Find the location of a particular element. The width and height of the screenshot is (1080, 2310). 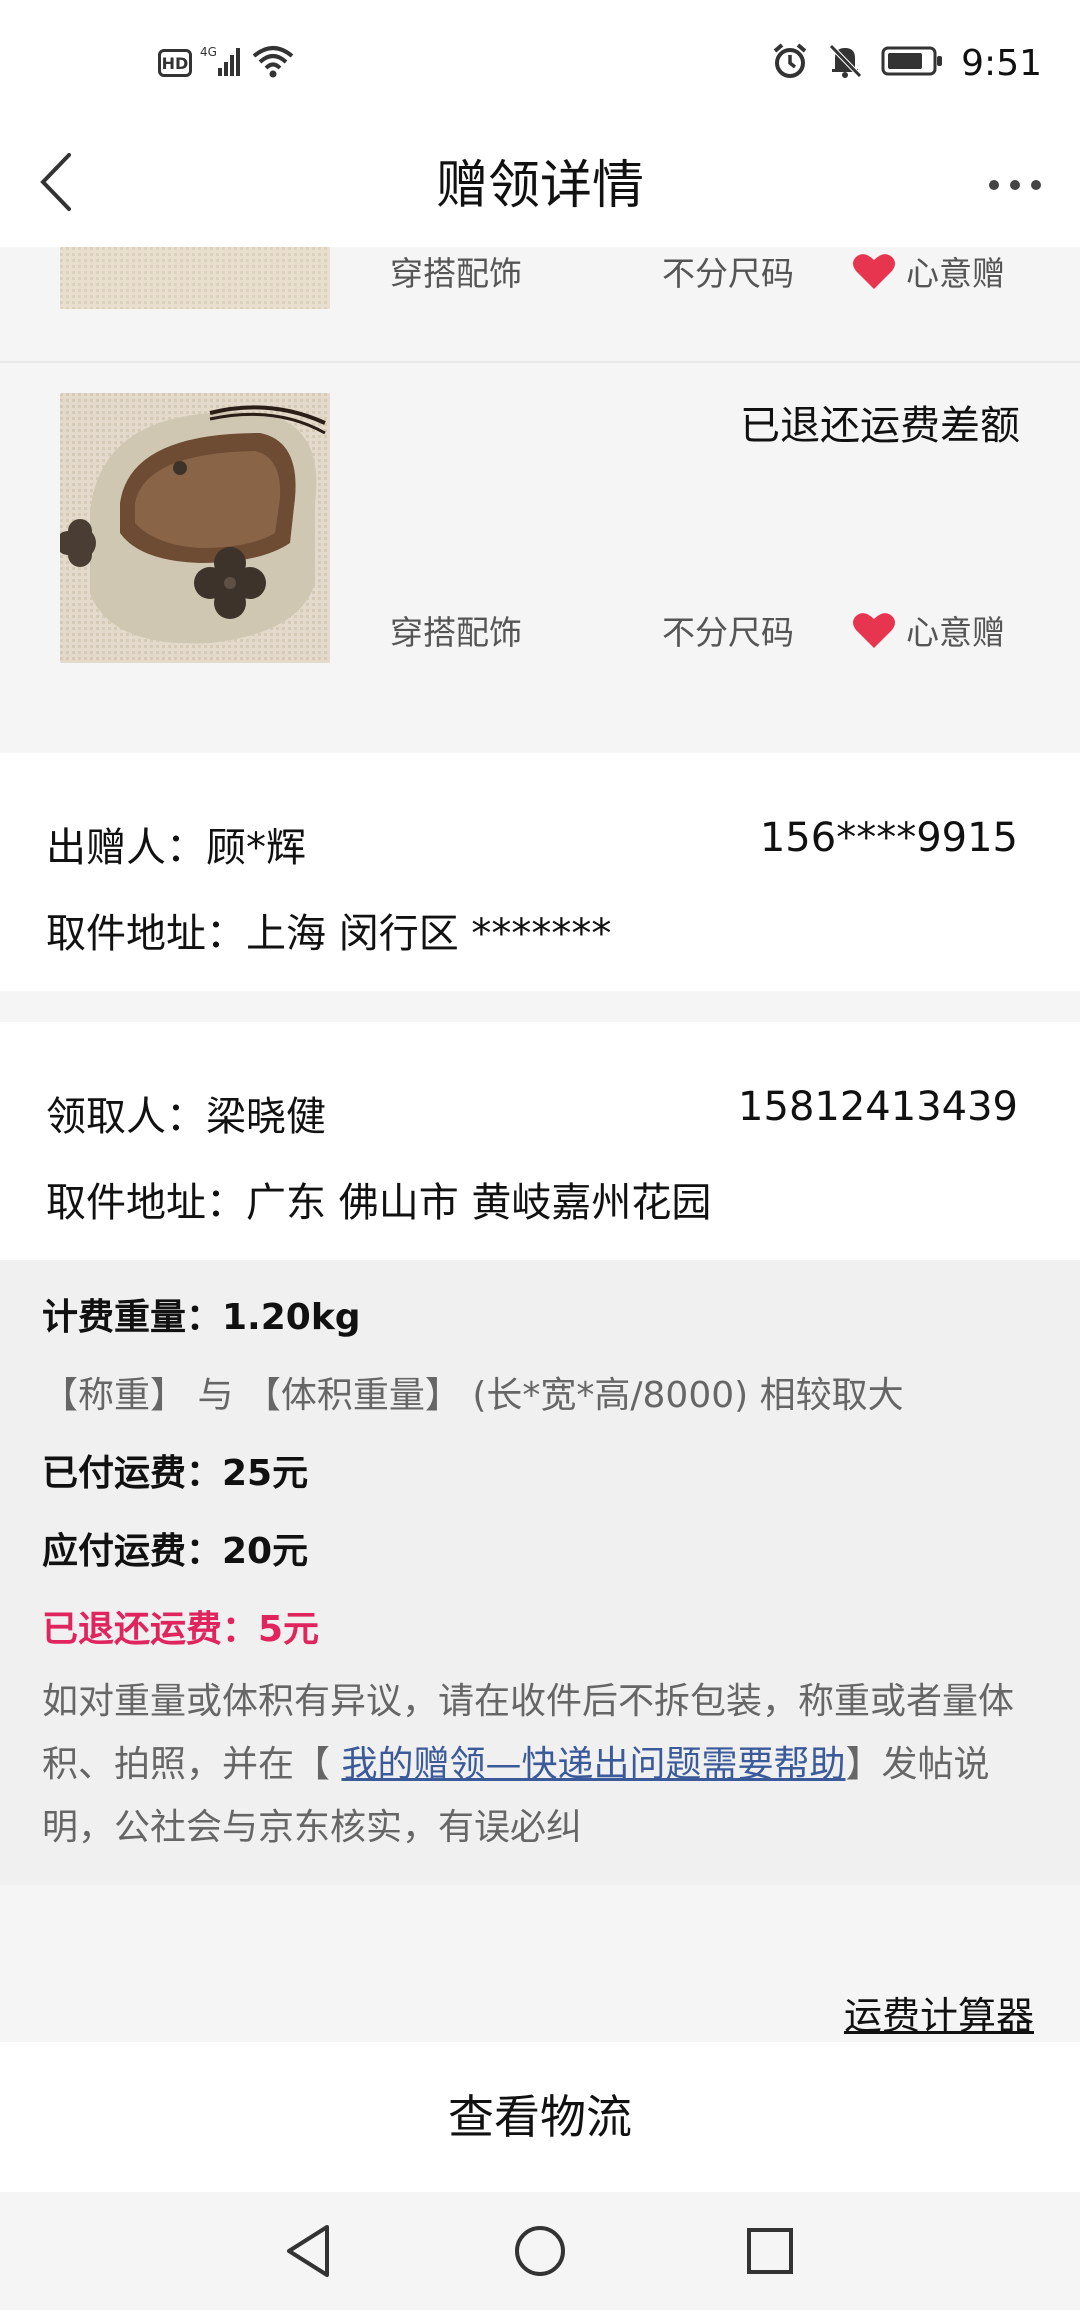

circle-home-icon is located at coordinates (540, 2251).